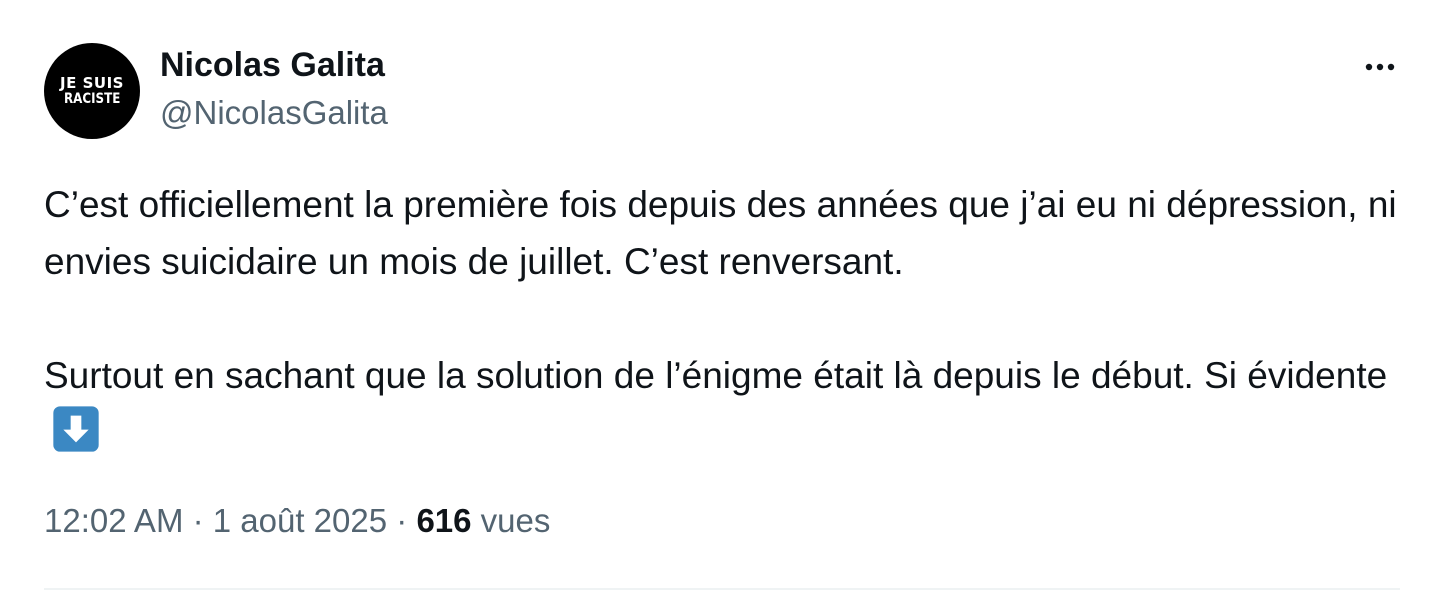 The width and height of the screenshot is (1456, 599). Describe the element at coordinates (92, 99) in the screenshot. I see `avatar-text-line2: RACISTE` at that location.